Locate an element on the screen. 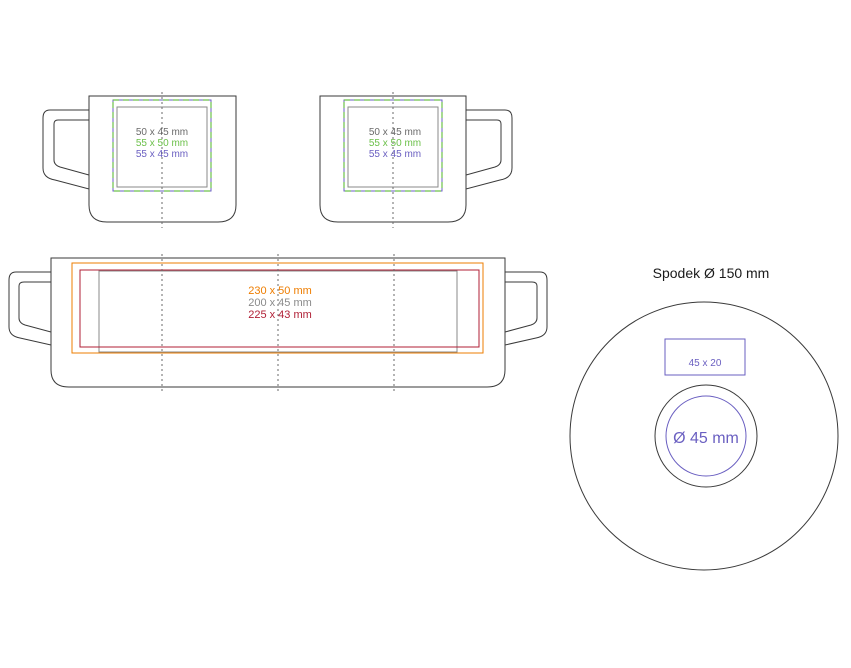  mug-wrap-label-1: 230 x 50 mm is located at coordinates (280, 291).